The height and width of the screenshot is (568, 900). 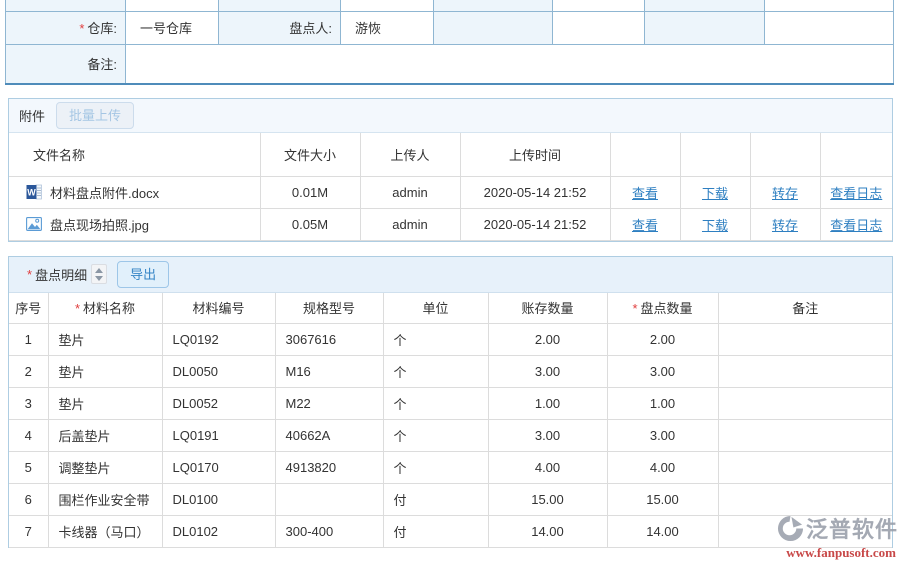 I want to click on detail-header-row: 序号 * 材料名称 材料编号 规格型号 单位 账存数量 * 盘点数量 备注, so click(x=450, y=308).